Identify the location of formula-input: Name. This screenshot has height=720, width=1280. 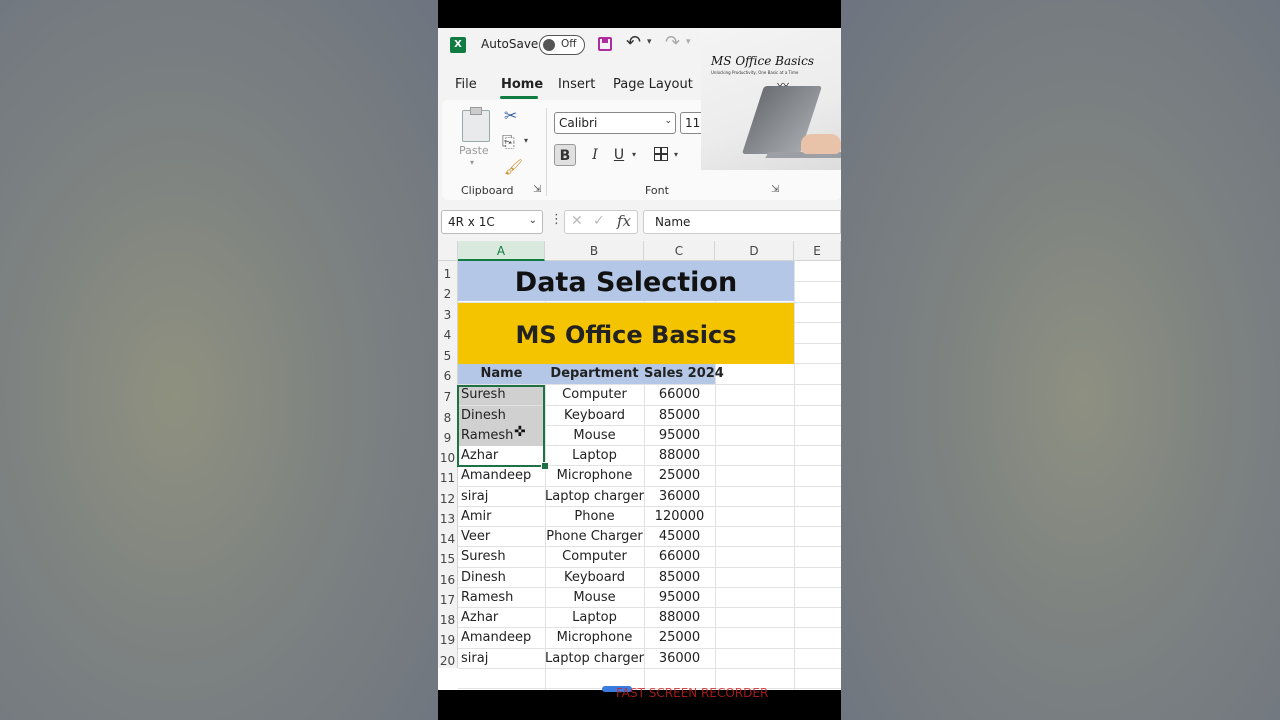
(742, 222).